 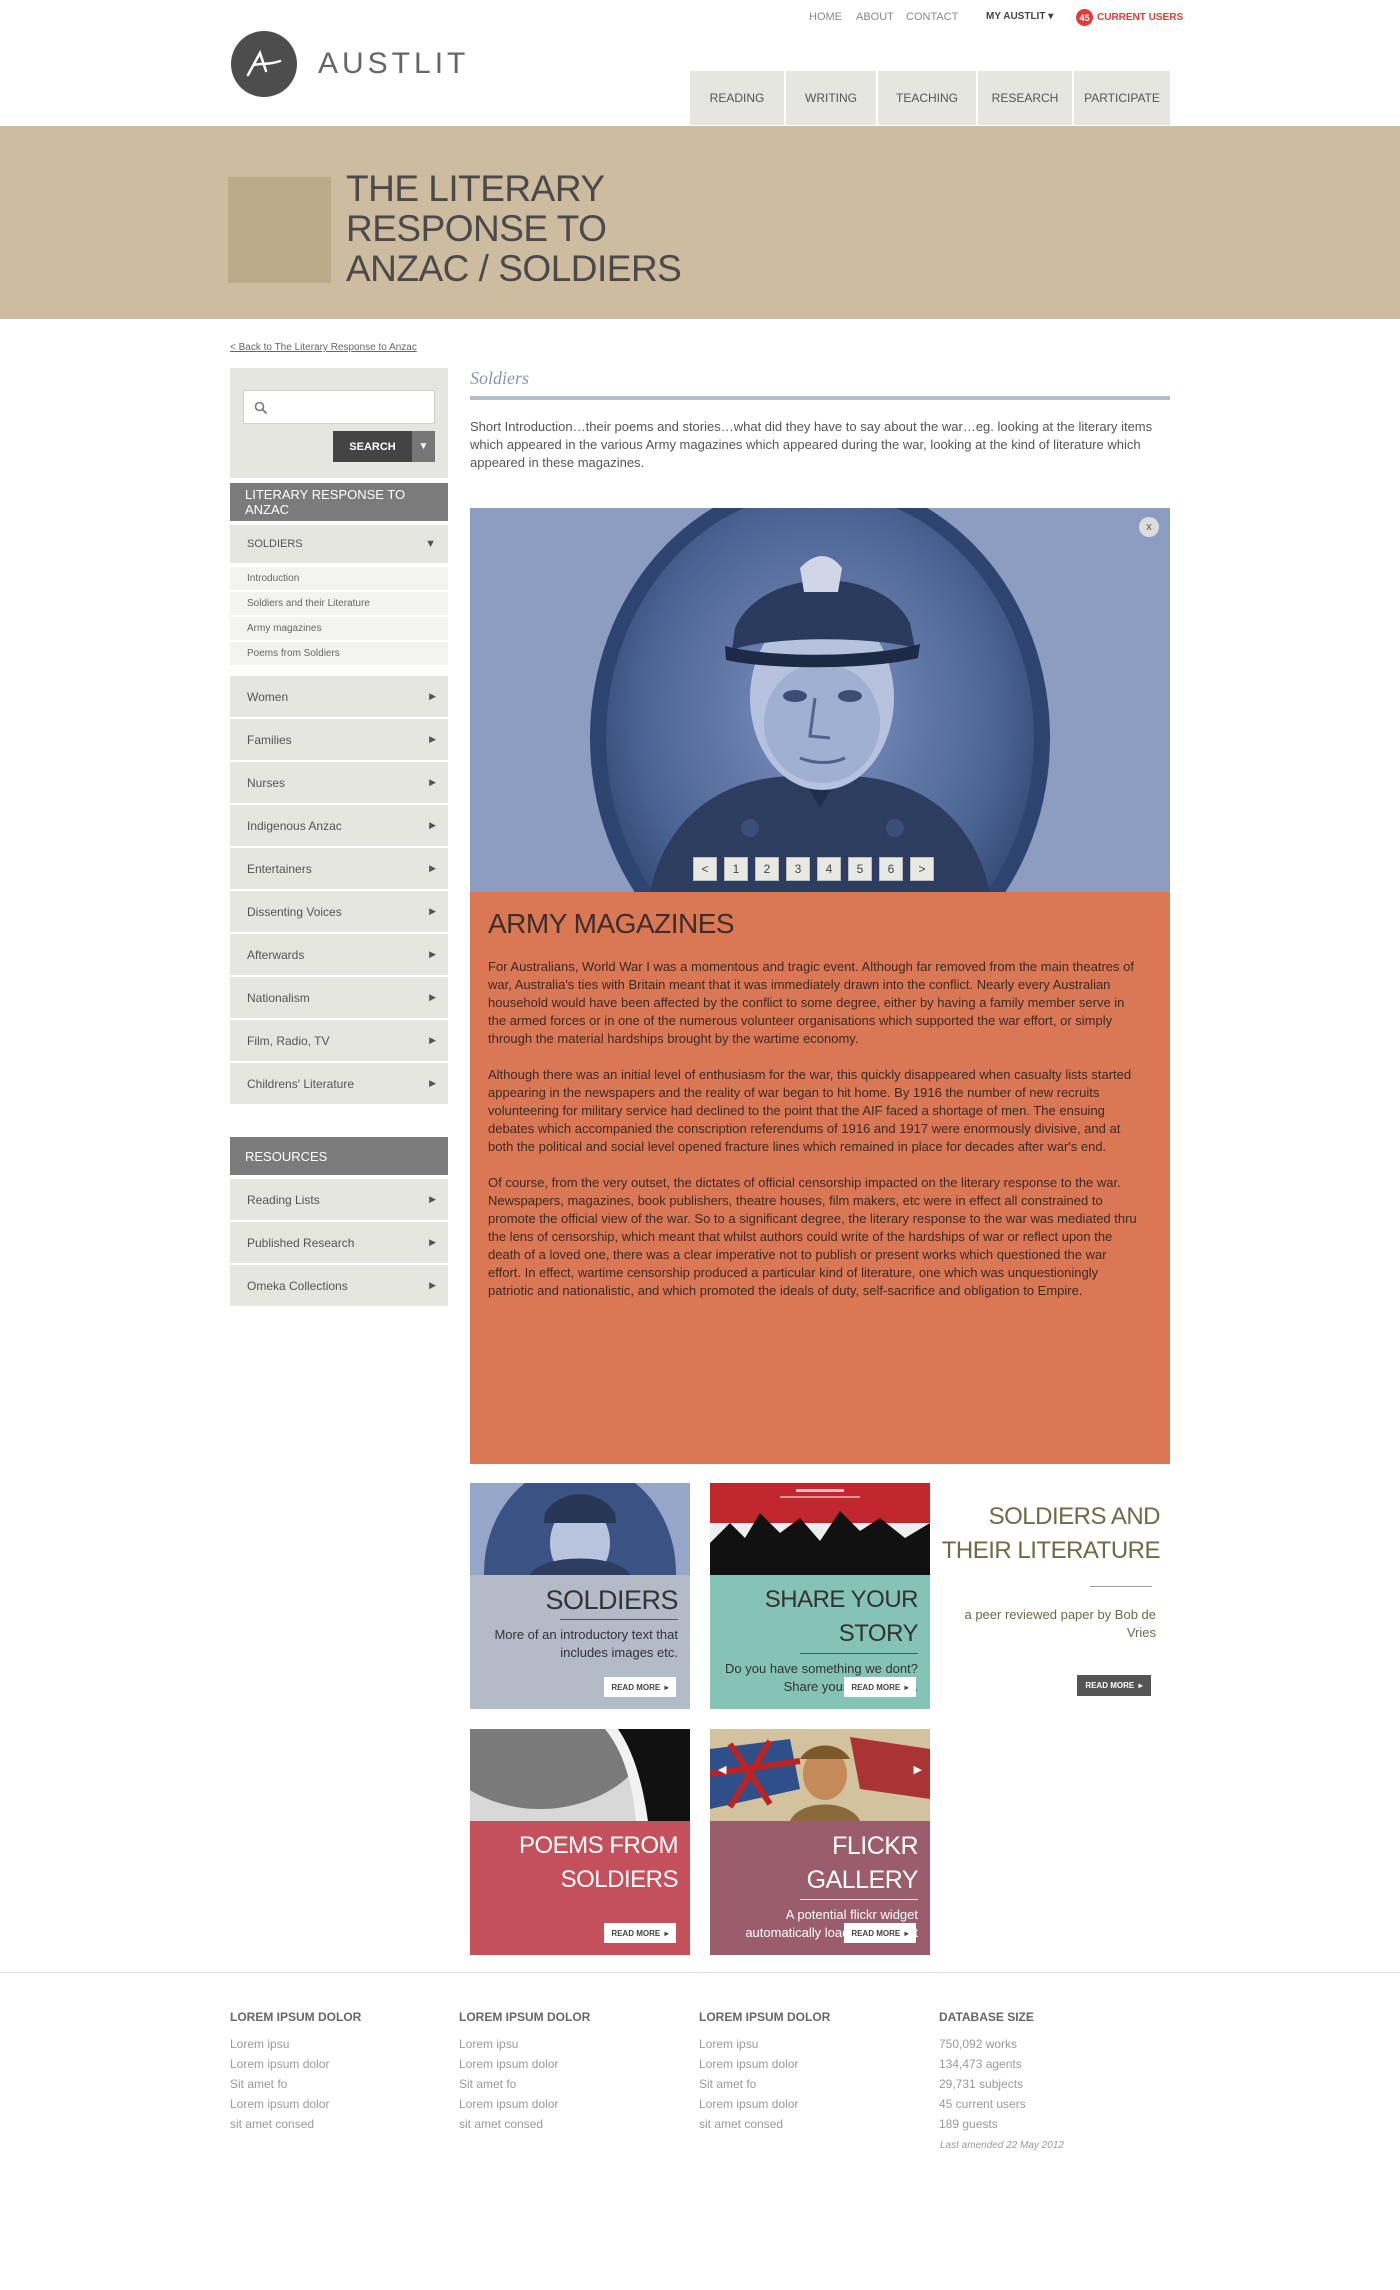 What do you see at coordinates (580, 1529) in the screenshot?
I see `soldier-thumbnail-image` at bounding box center [580, 1529].